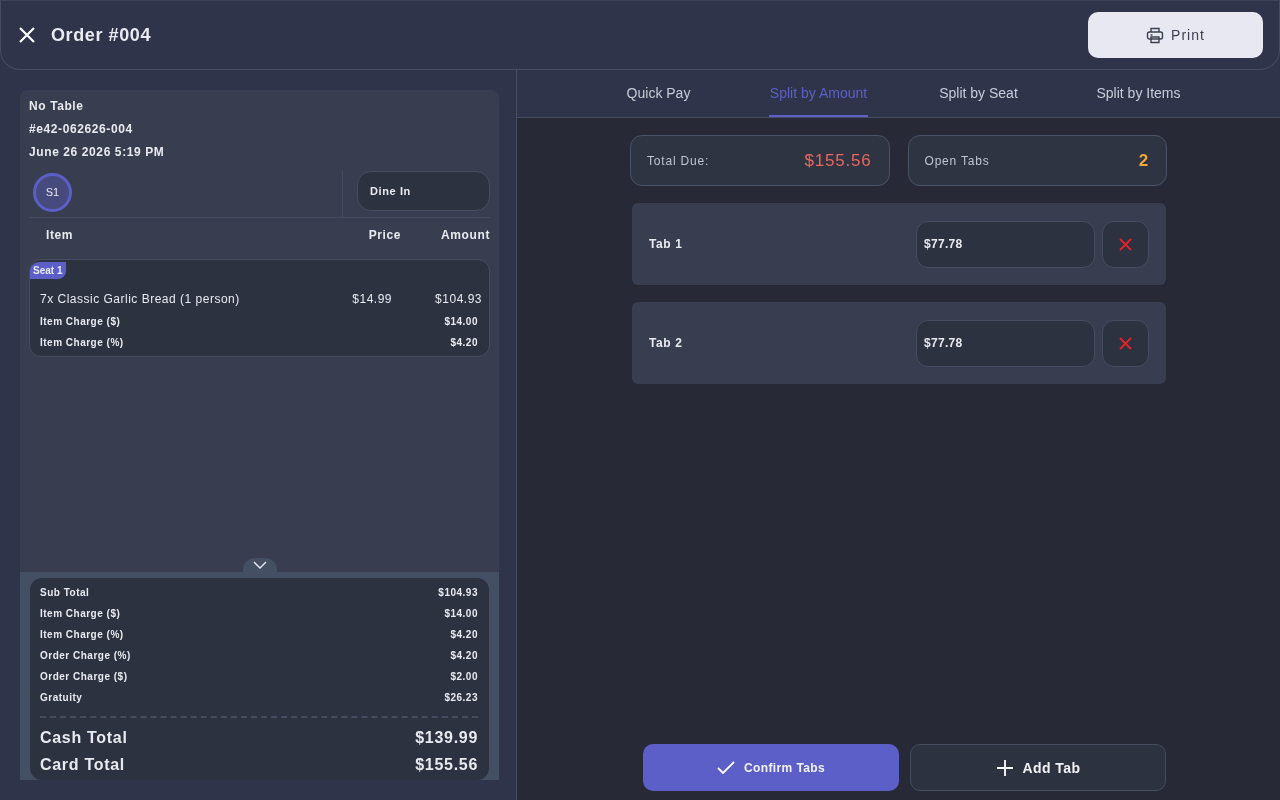  I want to click on close-button, so click(27, 35).